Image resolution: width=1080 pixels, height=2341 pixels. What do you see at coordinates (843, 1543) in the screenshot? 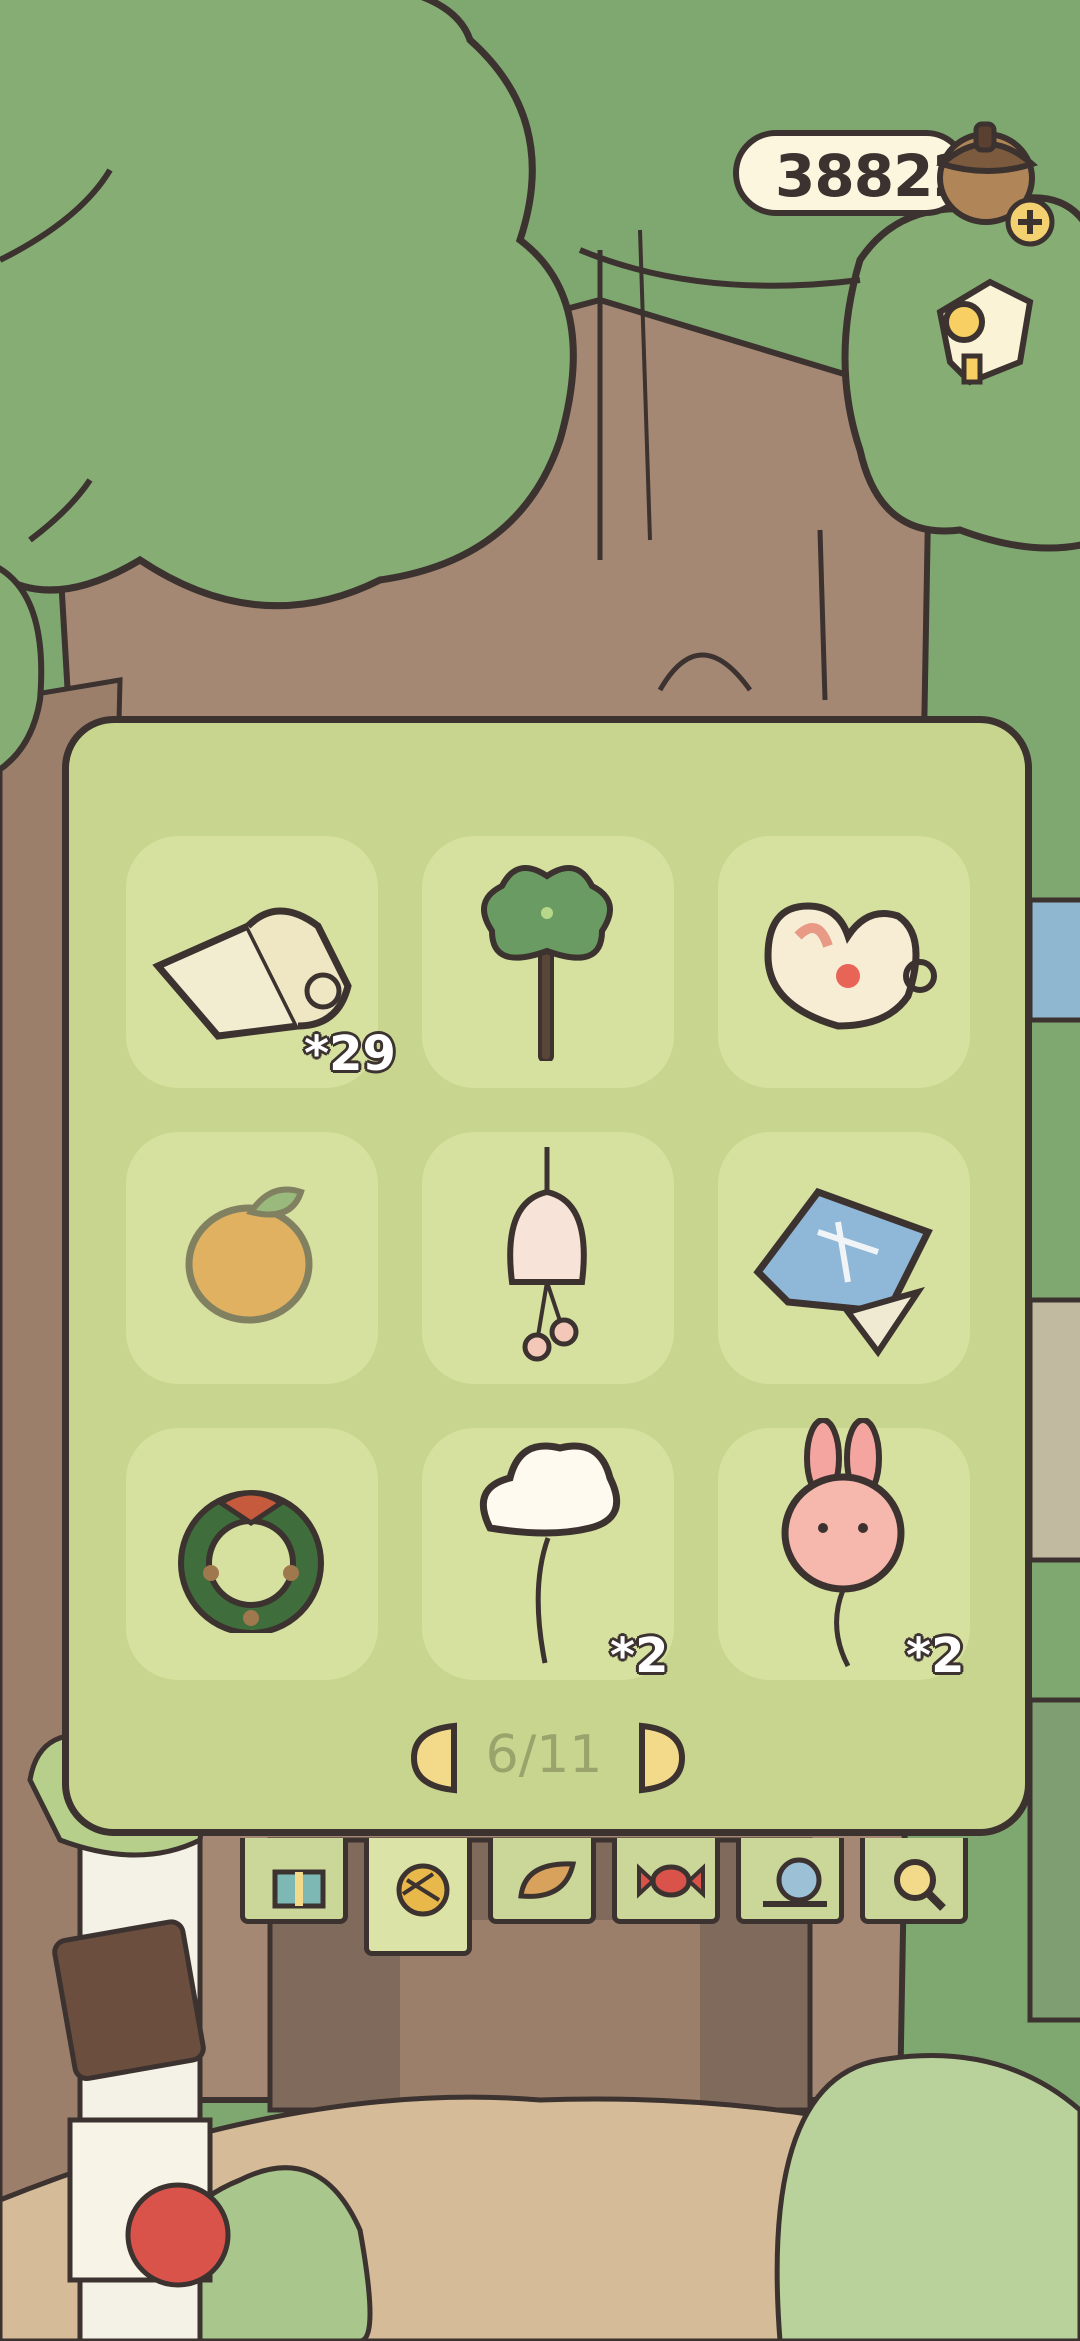
I see `bunny-balloon-icon` at bounding box center [843, 1543].